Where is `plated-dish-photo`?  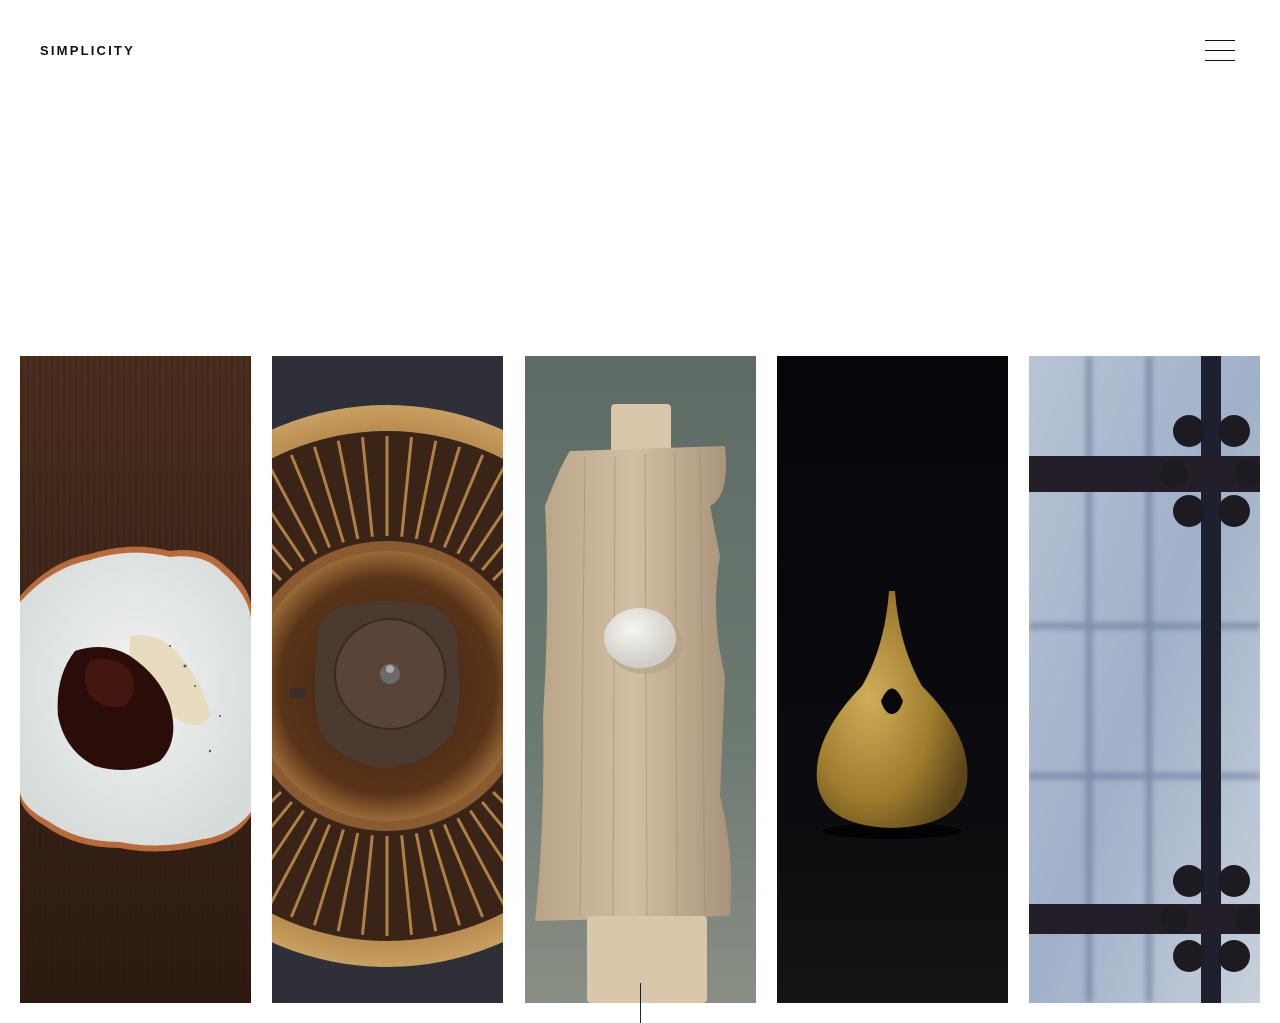
plated-dish-photo is located at coordinates (135, 679).